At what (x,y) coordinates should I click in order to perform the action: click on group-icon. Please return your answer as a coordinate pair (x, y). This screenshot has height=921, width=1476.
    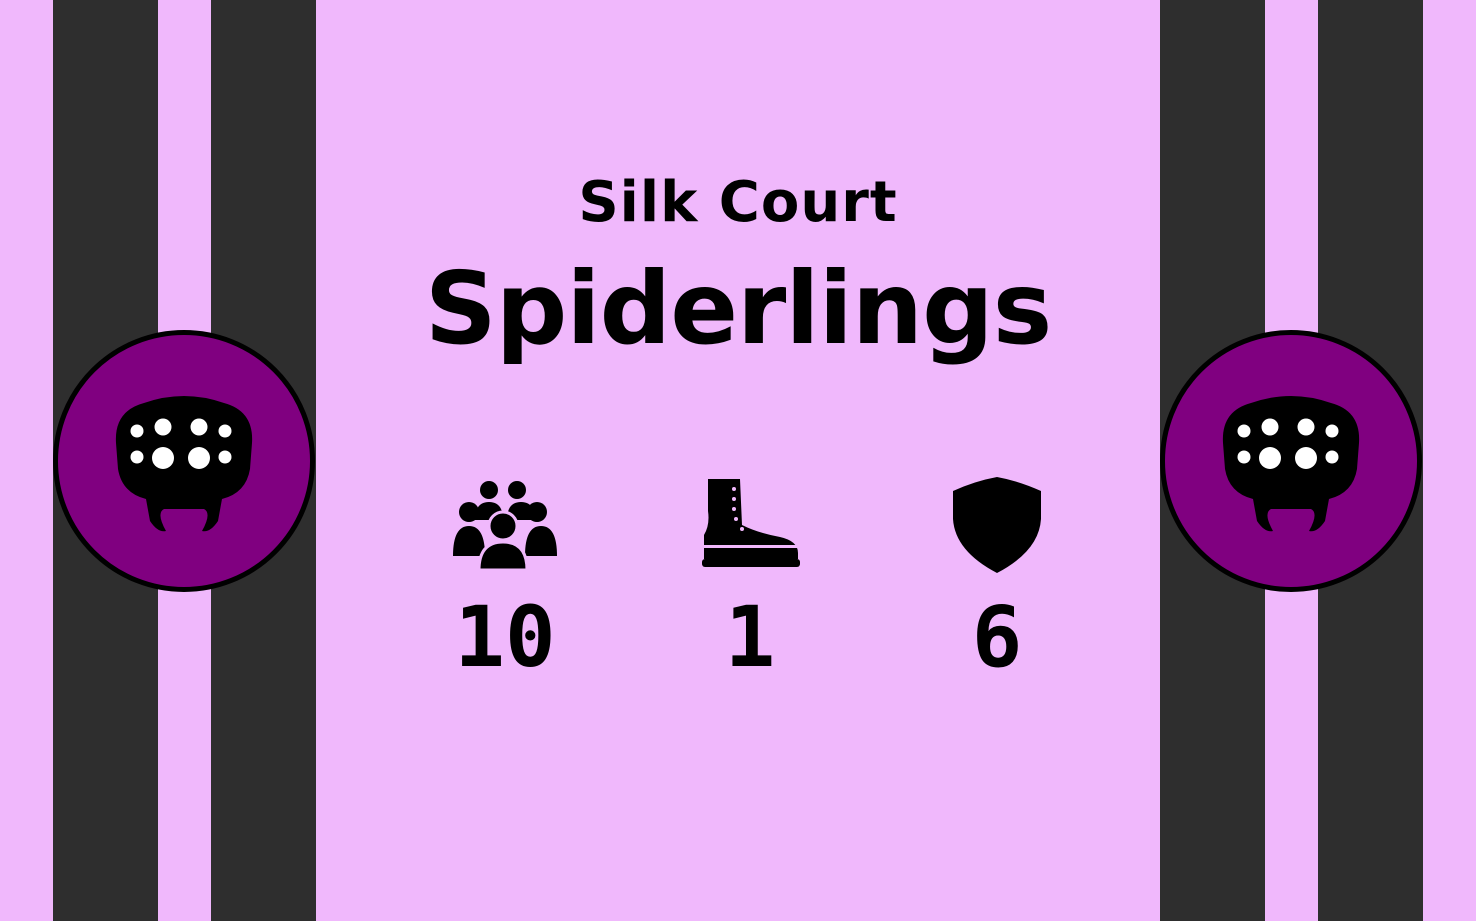
    Looking at the image, I should click on (505, 525).